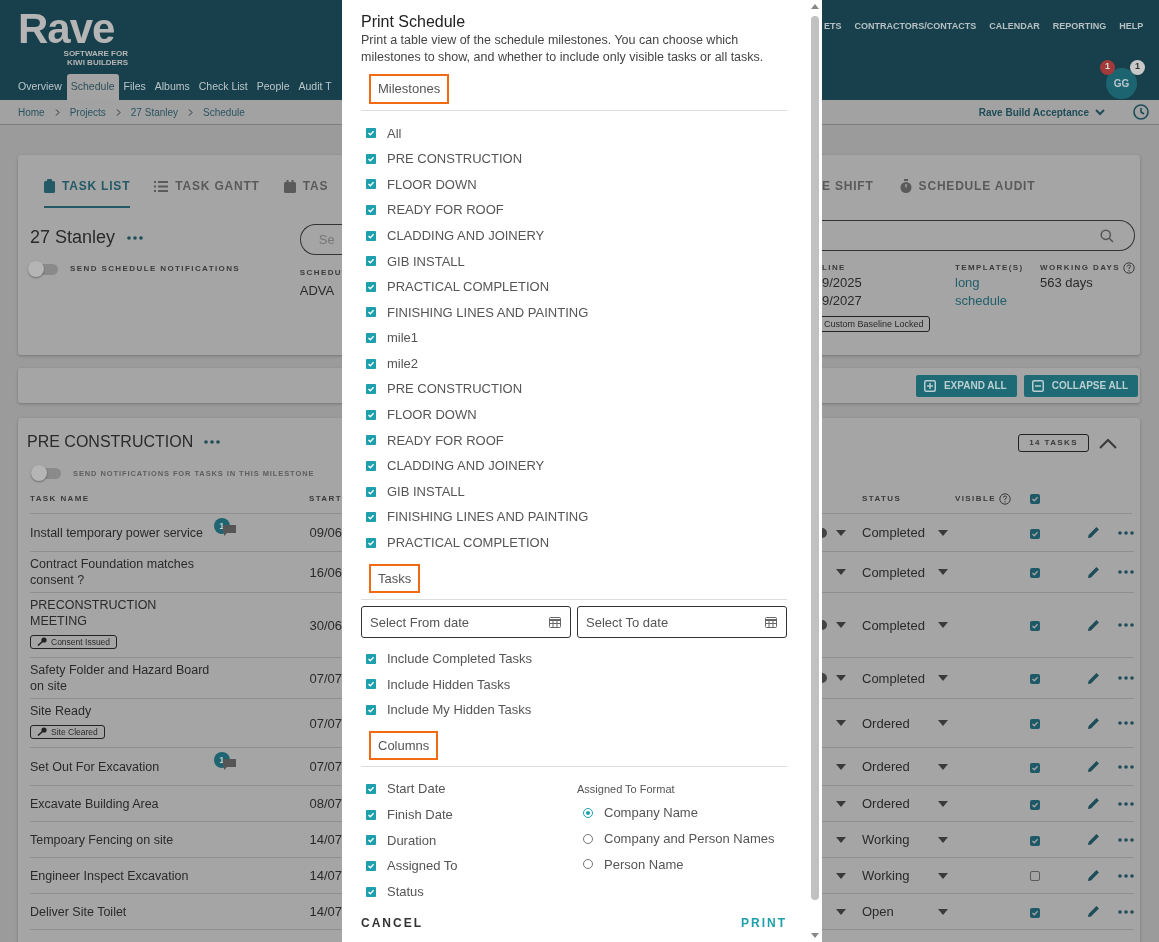 The width and height of the screenshot is (1159, 942). Describe the element at coordinates (154, 112) in the screenshot. I see `breadcrumb-link: 27 Stanley` at that location.